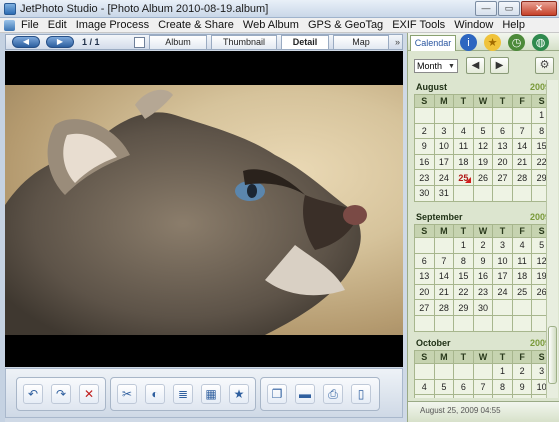 The image size is (559, 422). I want to click on previous-photo-button: ◀, so click(26, 42).